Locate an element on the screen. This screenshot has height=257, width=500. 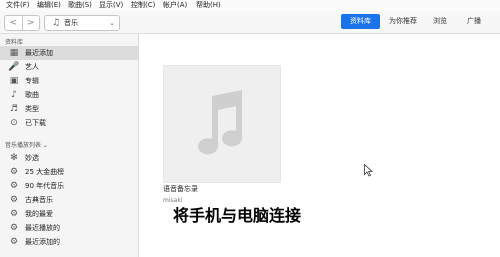
album-artwork is located at coordinates (222, 124).